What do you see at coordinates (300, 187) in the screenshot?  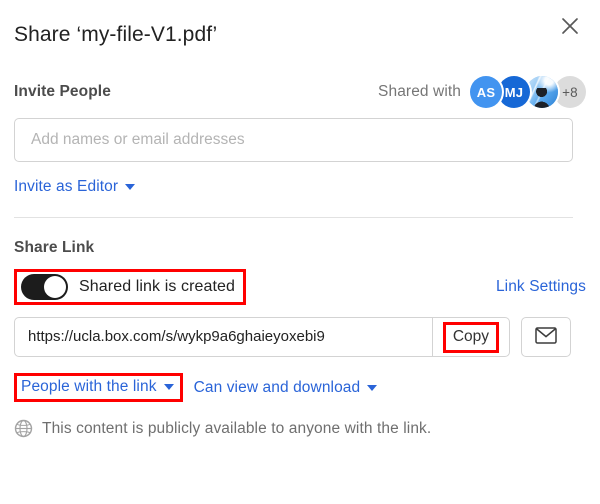 I see `invite-role-row: Invite as Editor` at bounding box center [300, 187].